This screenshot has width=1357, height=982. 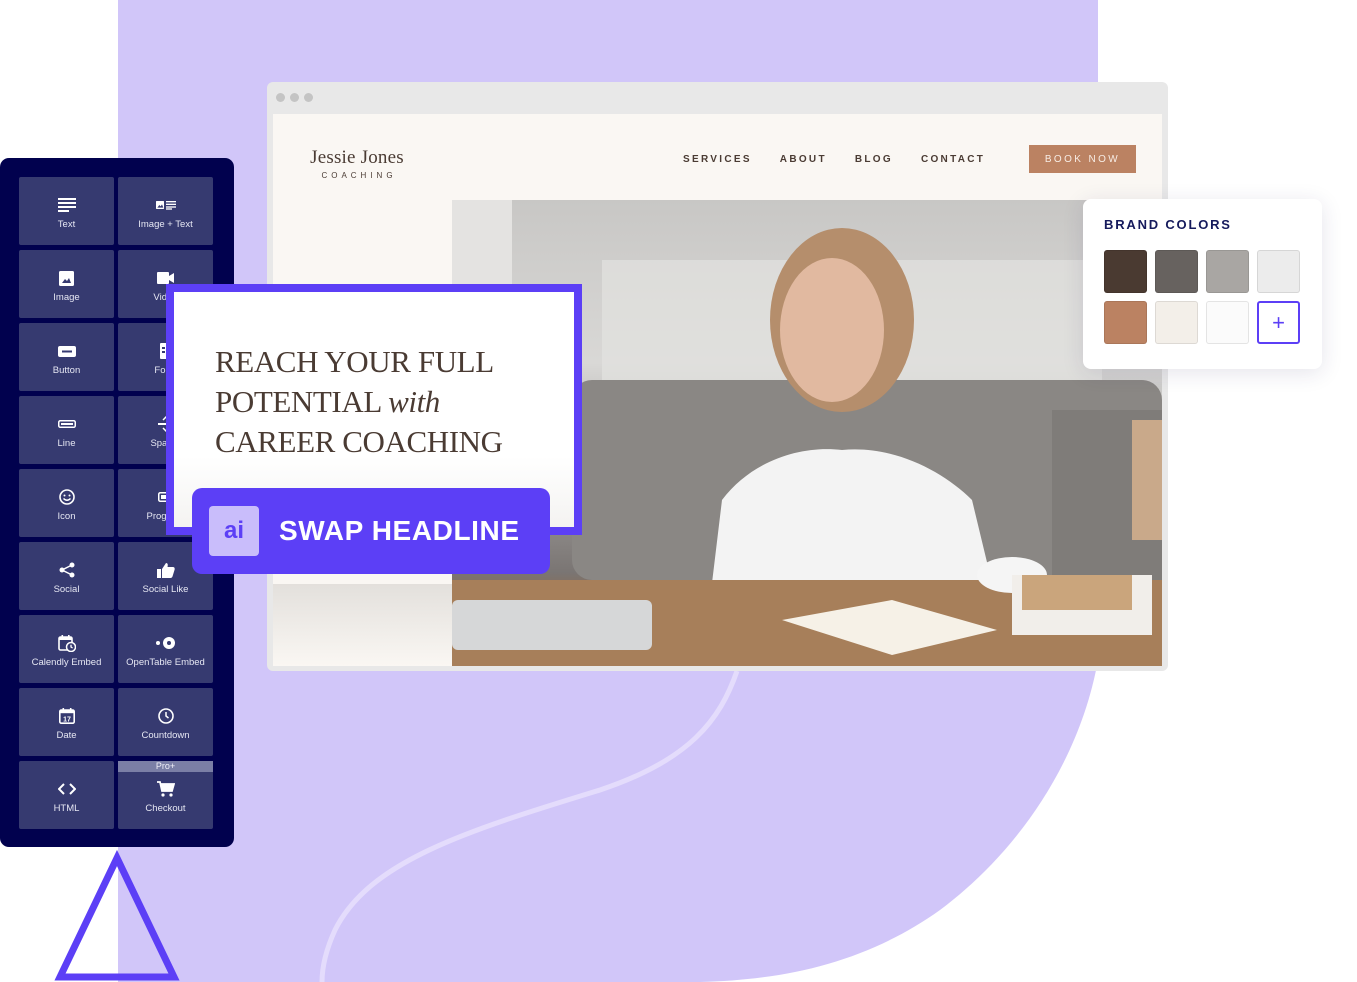 I want to click on image-icon, so click(x=67, y=278).